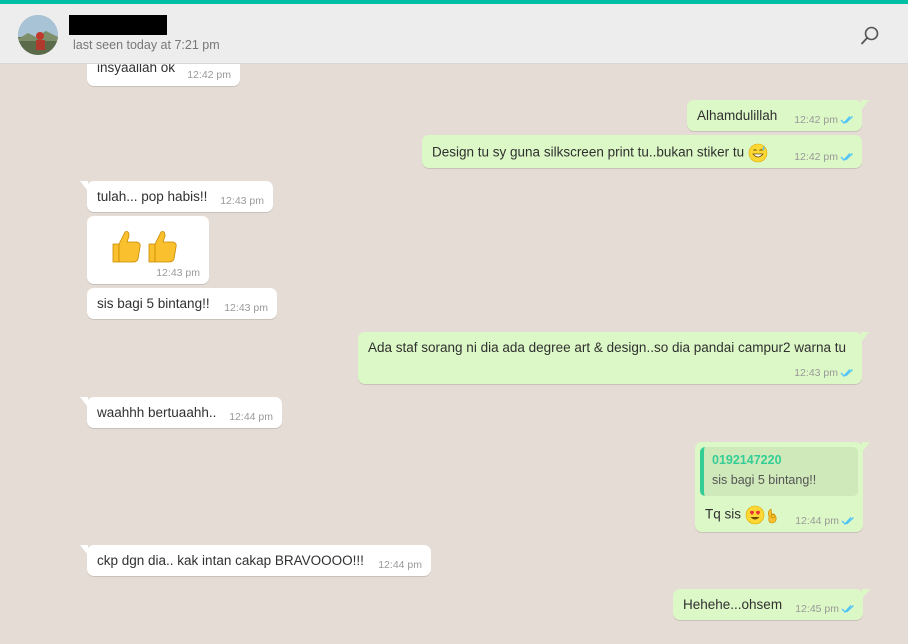  I want to click on message-text: Alhamdulillah, so click(737, 115).